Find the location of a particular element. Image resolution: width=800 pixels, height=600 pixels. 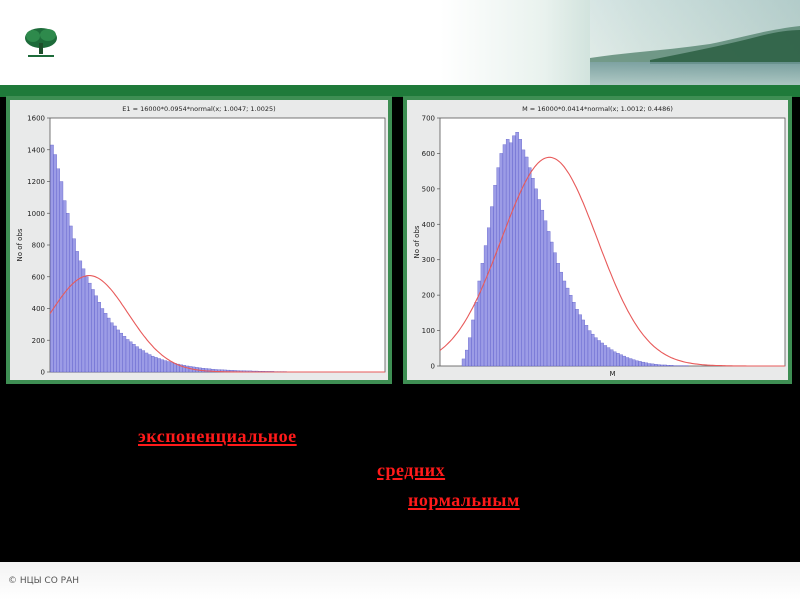

y-tick-label: 1600 is located at coordinates (36, 119).